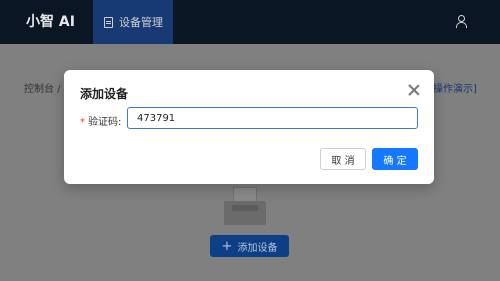 The image size is (500, 281). What do you see at coordinates (104, 94) in the screenshot?
I see `dialog-title: 添加设备` at bounding box center [104, 94].